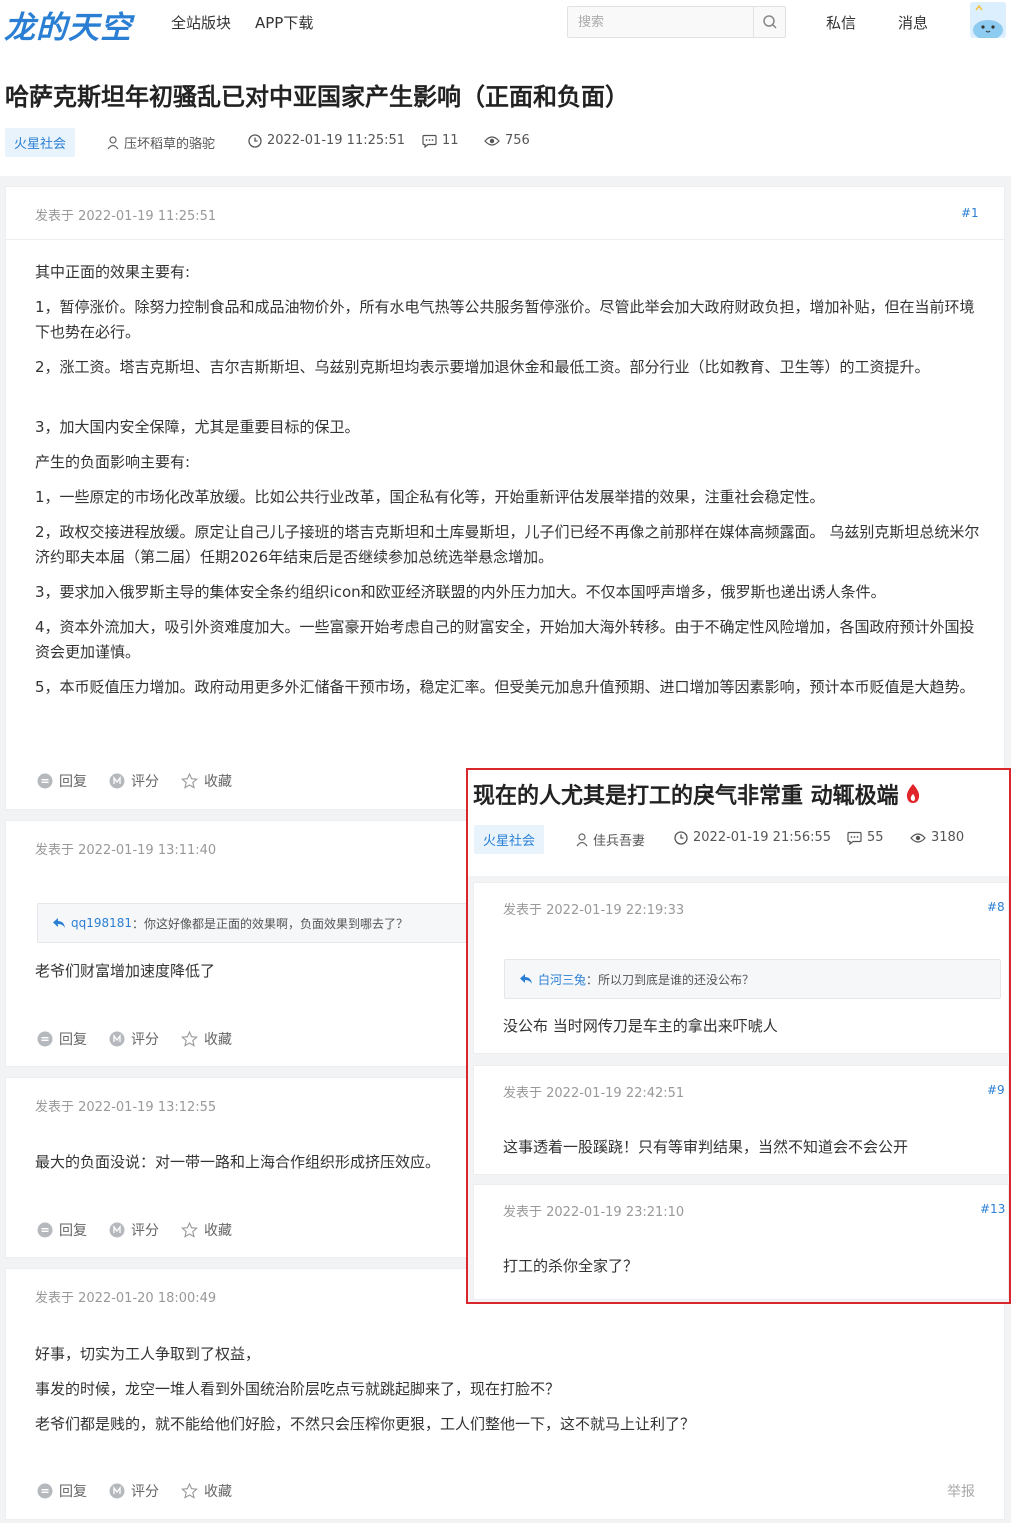 This screenshot has height=1523, width=1011. Describe the element at coordinates (996, 1090) in the screenshot. I see `floor-number: #9` at that location.